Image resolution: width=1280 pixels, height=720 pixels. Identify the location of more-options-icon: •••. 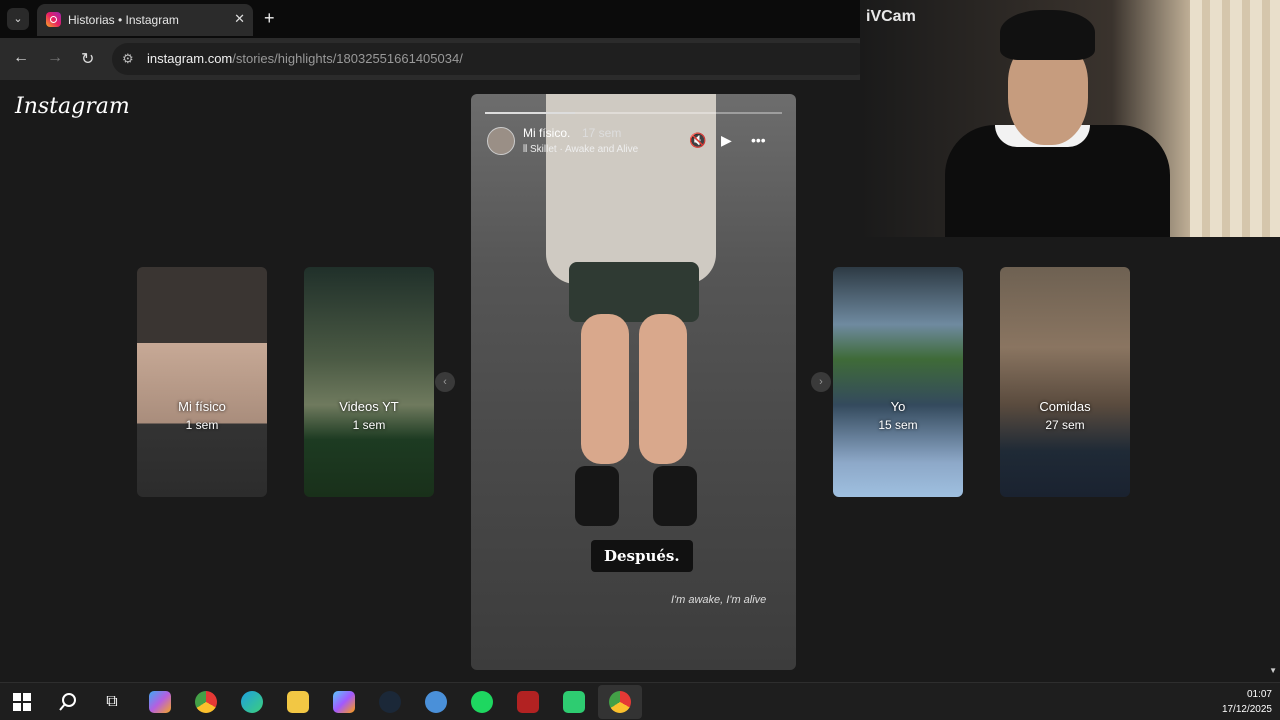
(758, 140).